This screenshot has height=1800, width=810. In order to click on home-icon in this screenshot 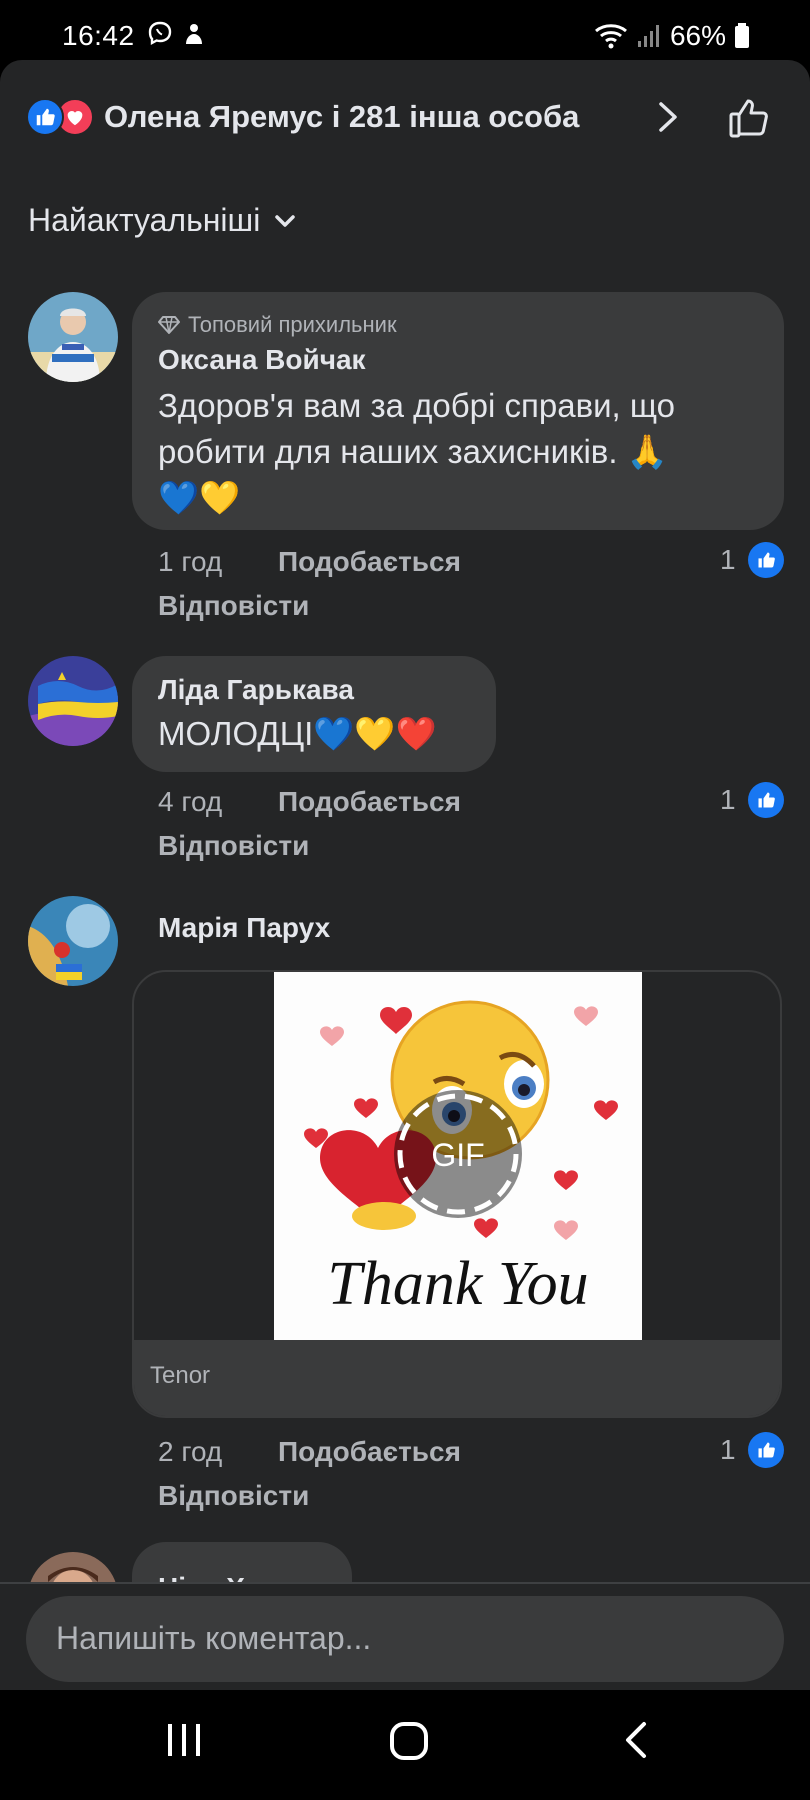, I will do `click(409, 1741)`.